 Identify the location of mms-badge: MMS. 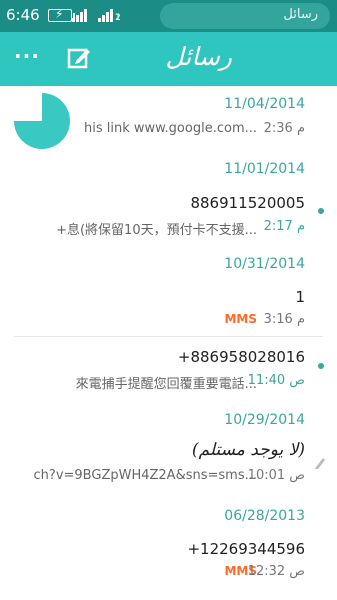
(240, 319).